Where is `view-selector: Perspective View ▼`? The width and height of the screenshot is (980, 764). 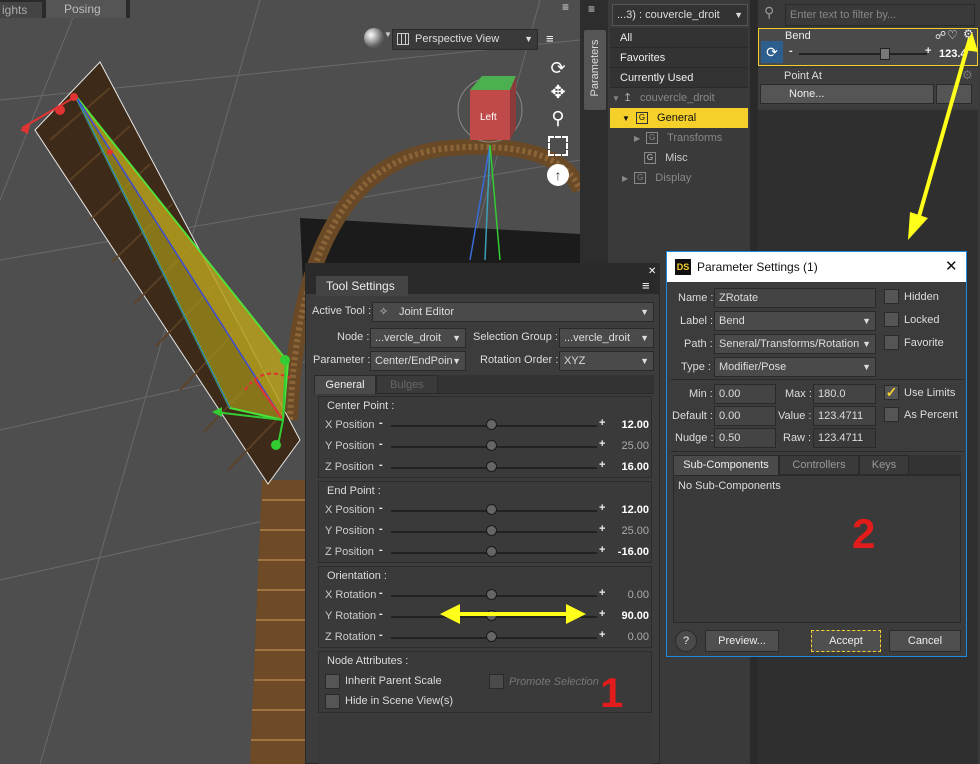 view-selector: Perspective View ▼ is located at coordinates (465, 39).